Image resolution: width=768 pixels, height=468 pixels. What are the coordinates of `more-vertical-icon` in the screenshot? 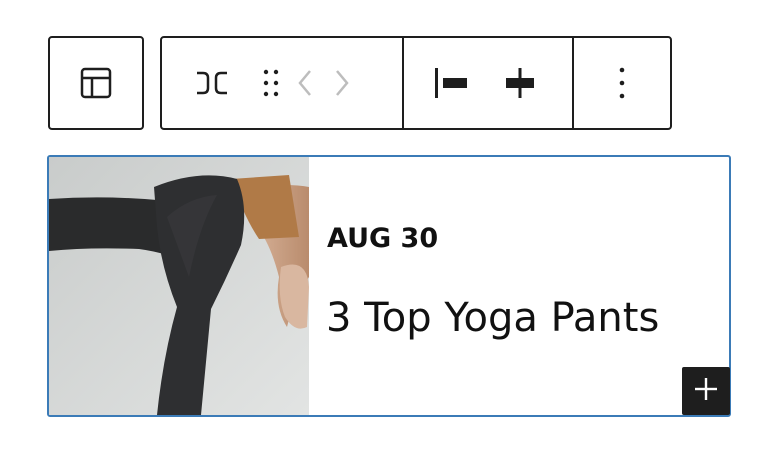 It's located at (622, 83).